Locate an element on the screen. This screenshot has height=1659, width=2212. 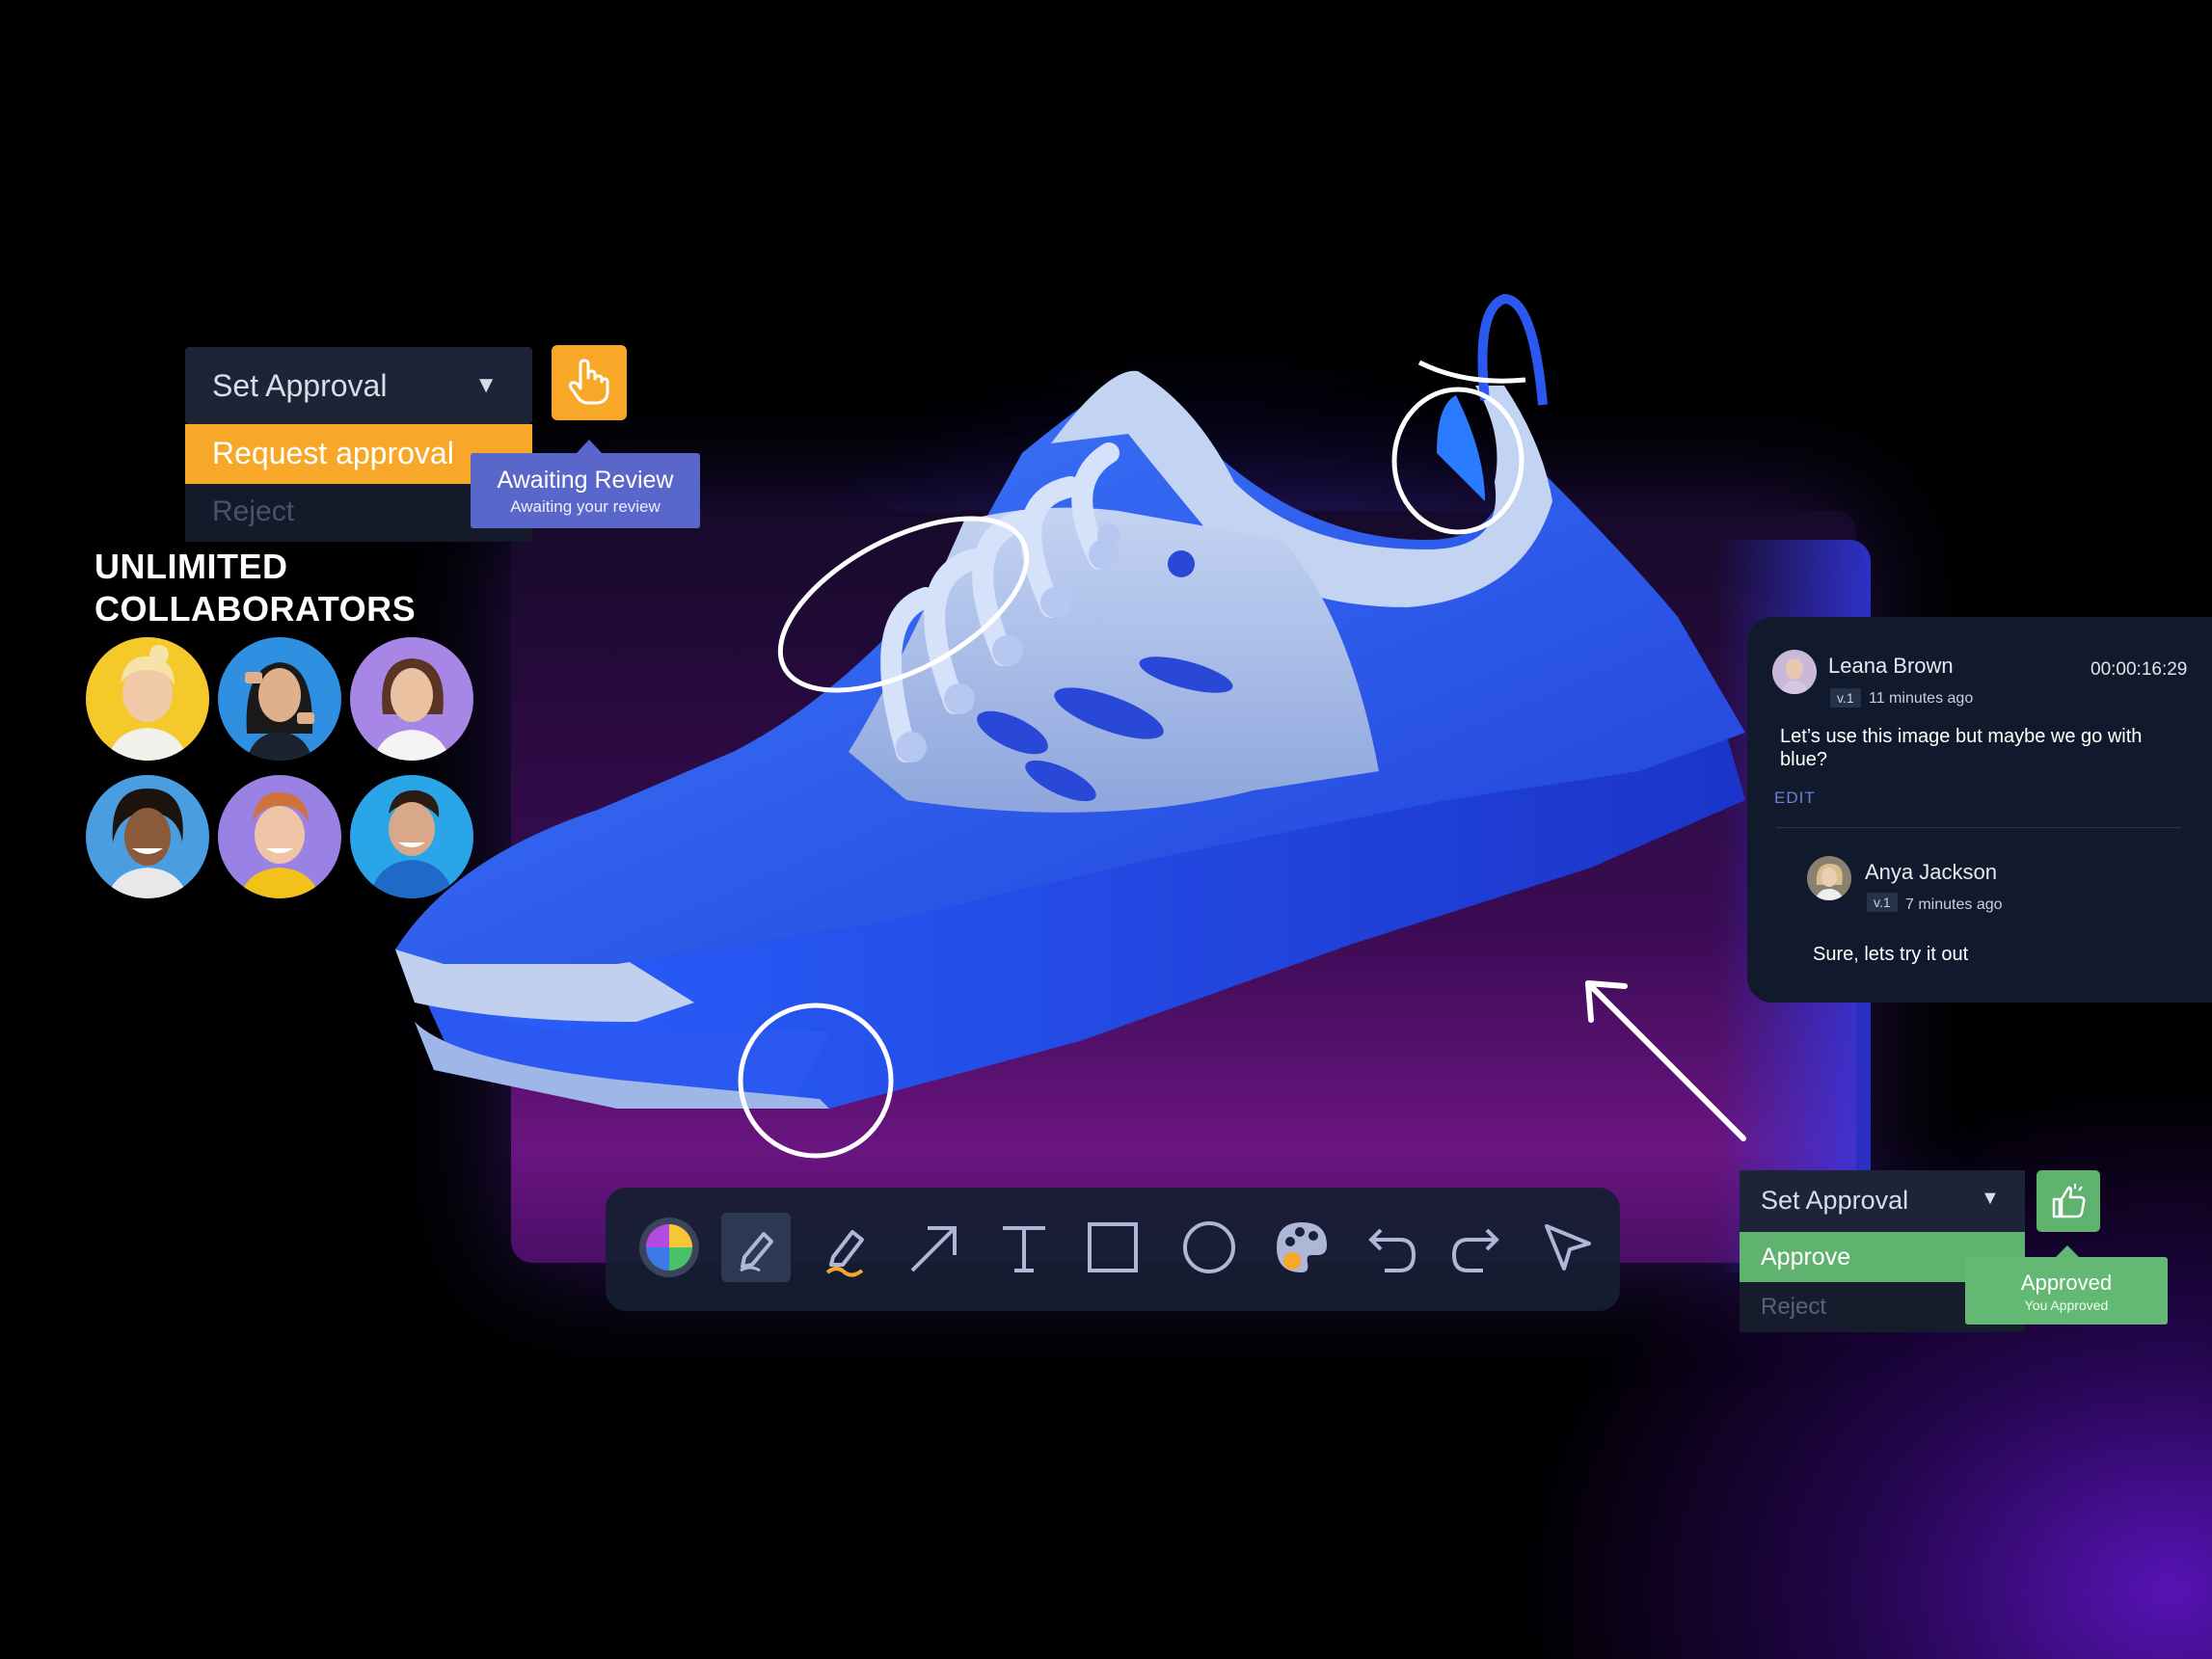
undo-tool is located at coordinates (1390, 1247).